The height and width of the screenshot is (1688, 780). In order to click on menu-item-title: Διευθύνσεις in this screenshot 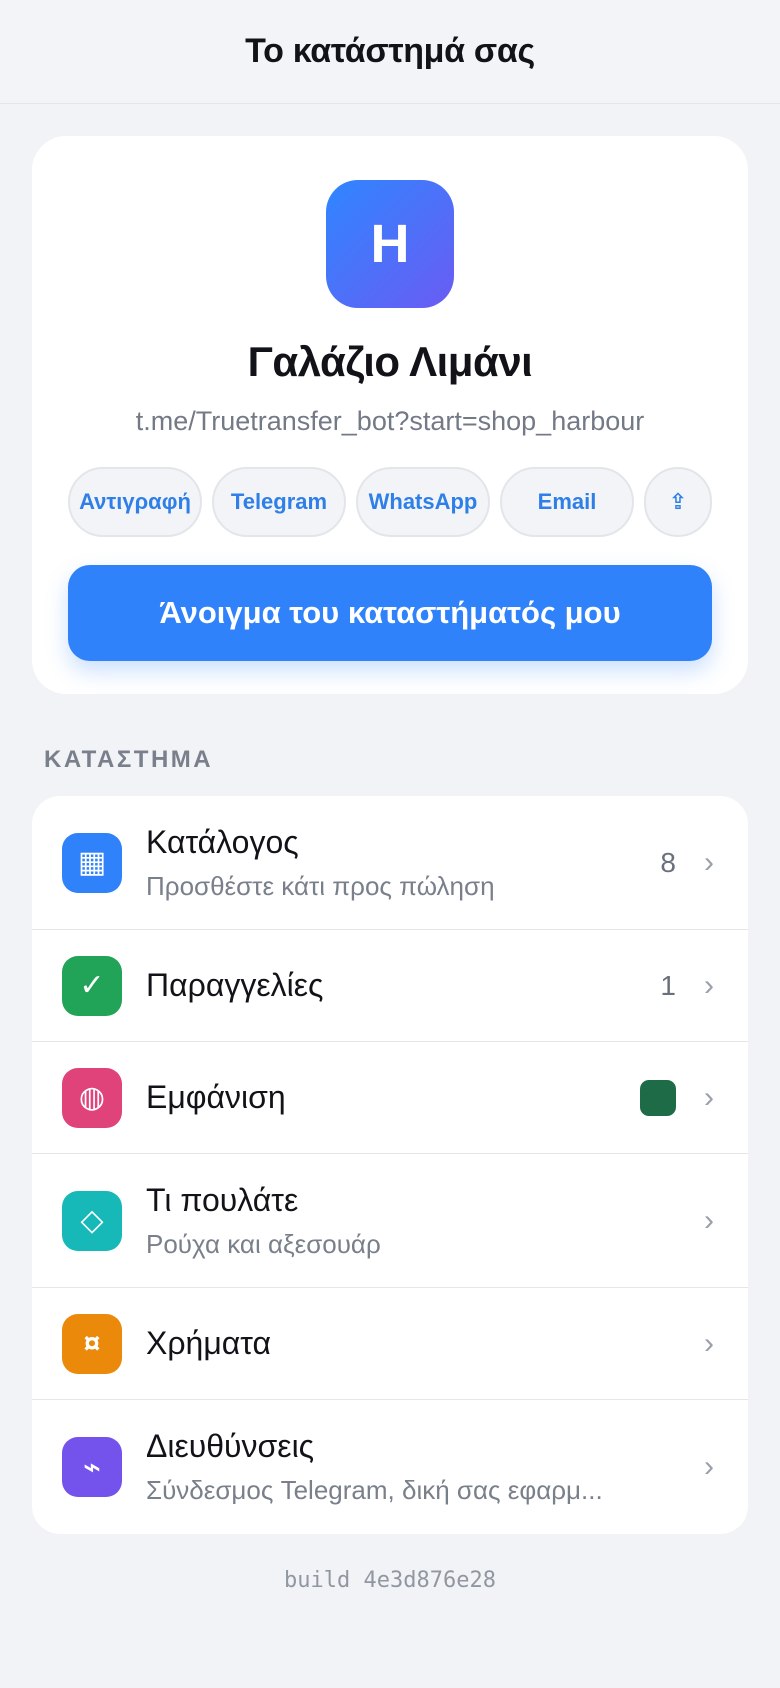, I will do `click(230, 1446)`.